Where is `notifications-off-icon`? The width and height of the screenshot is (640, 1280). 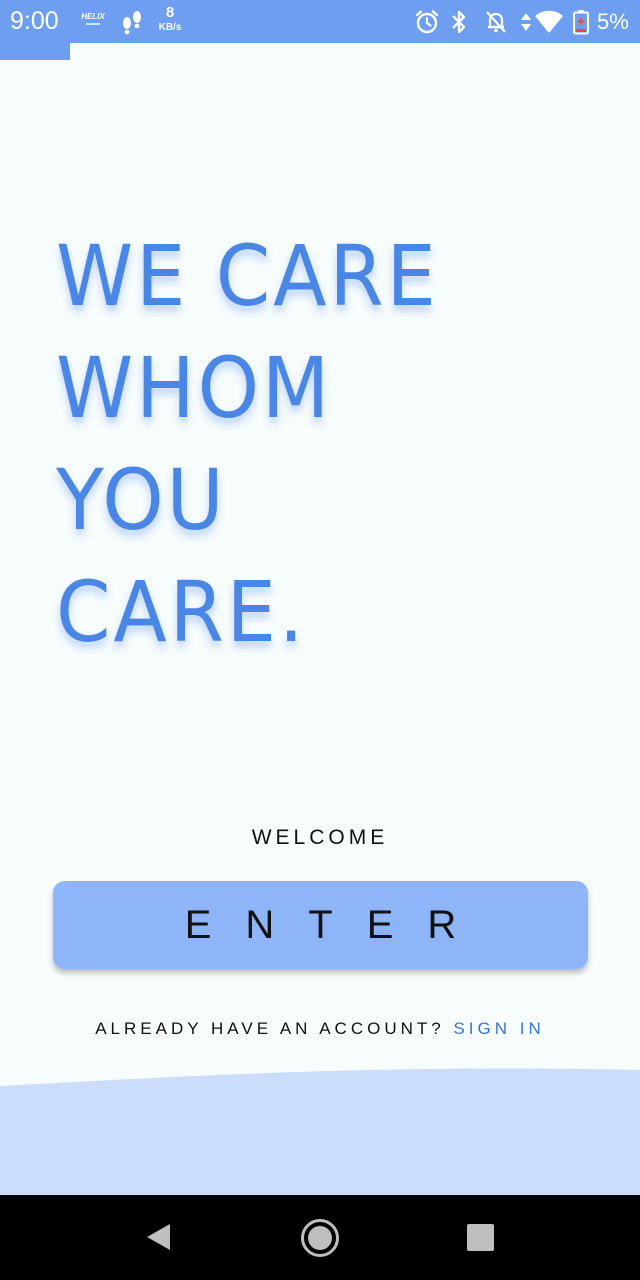 notifications-off-icon is located at coordinates (496, 22).